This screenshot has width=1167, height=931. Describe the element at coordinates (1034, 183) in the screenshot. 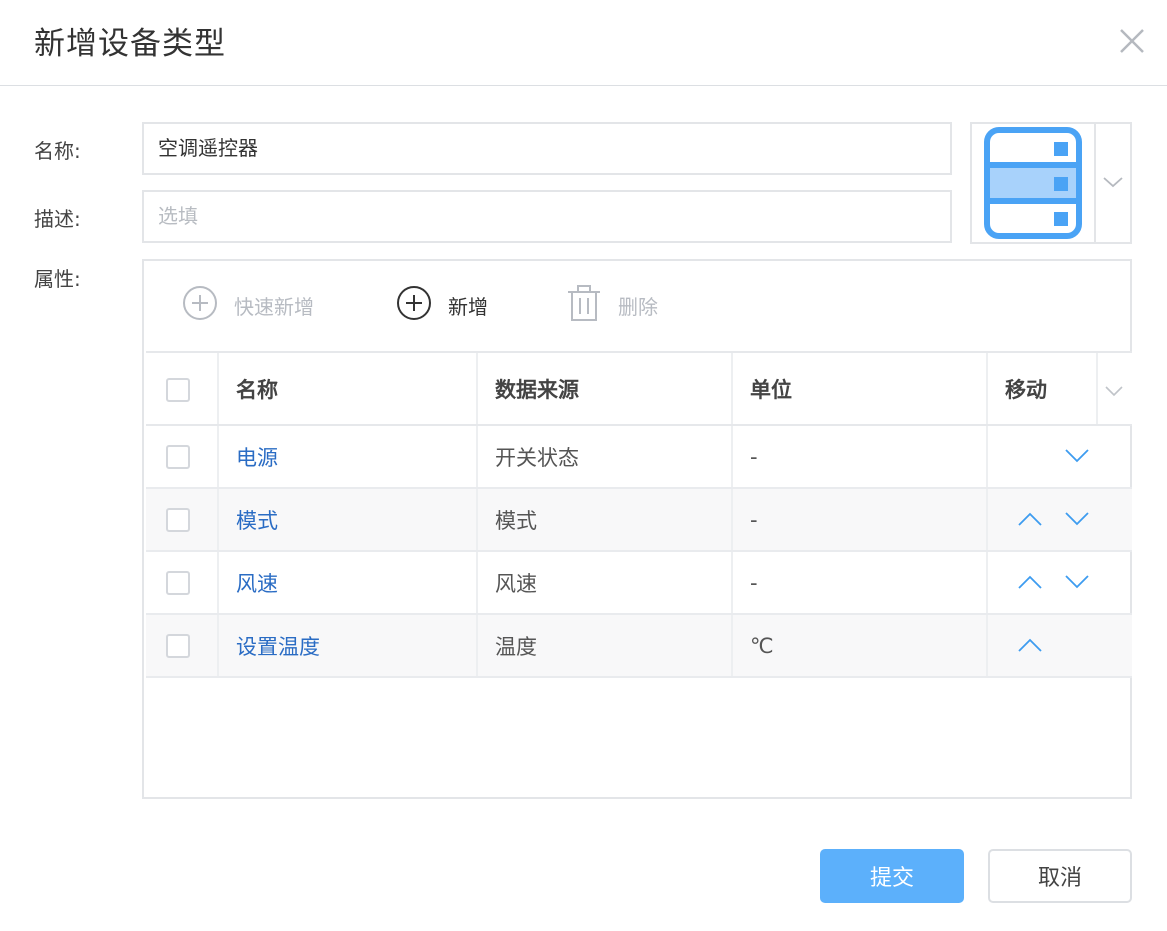

I see `server-icon` at that location.